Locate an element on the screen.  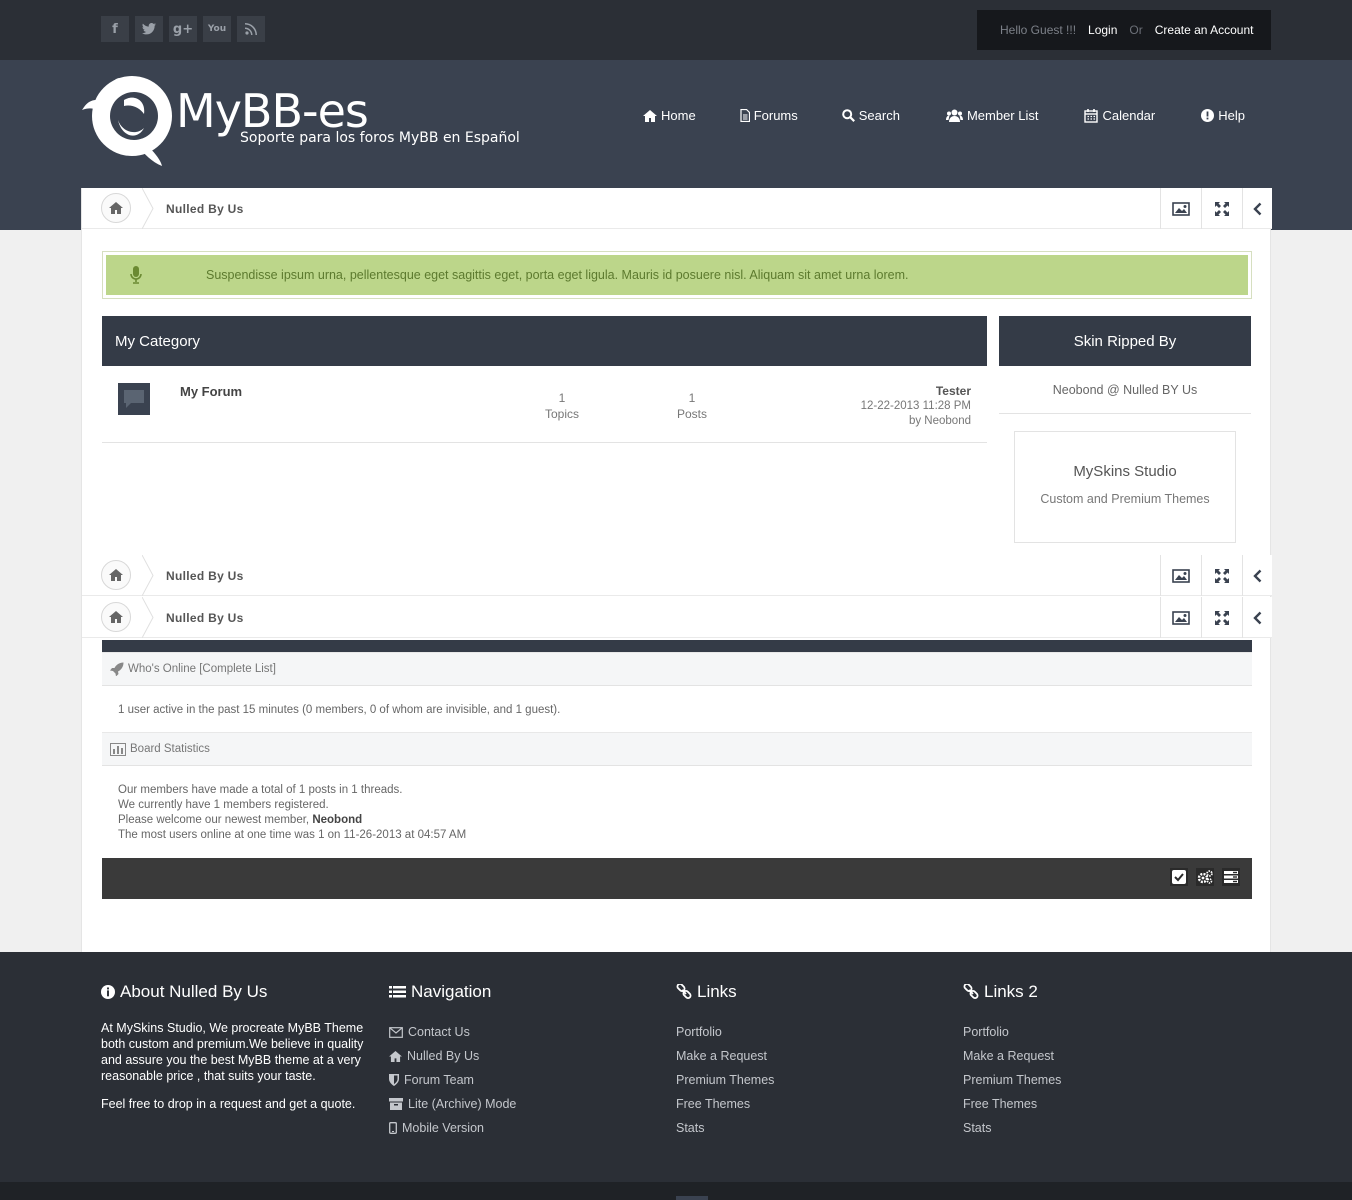
last-post-link: Tester is located at coordinates (916, 391).